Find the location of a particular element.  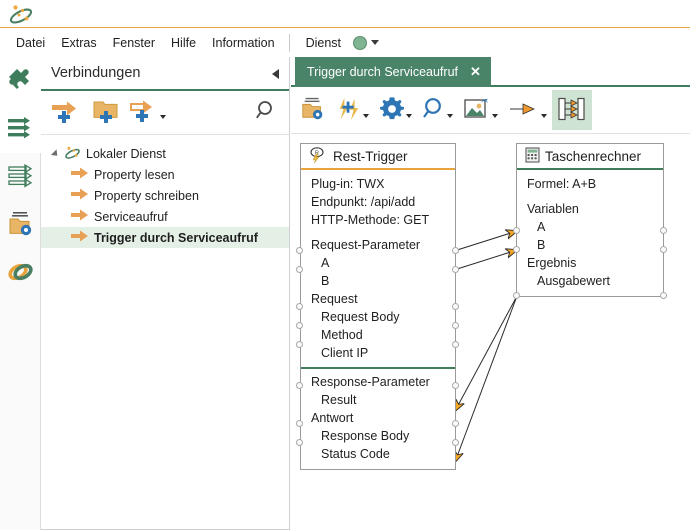

port-out-calc-a is located at coordinates (663, 230).